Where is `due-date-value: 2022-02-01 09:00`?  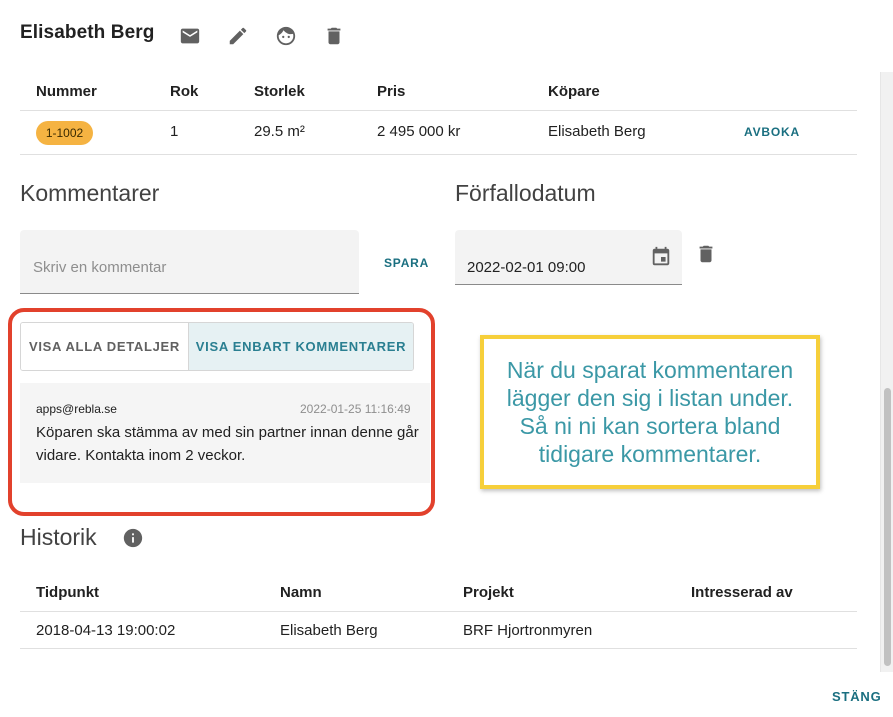 due-date-value: 2022-02-01 09:00 is located at coordinates (526, 267).